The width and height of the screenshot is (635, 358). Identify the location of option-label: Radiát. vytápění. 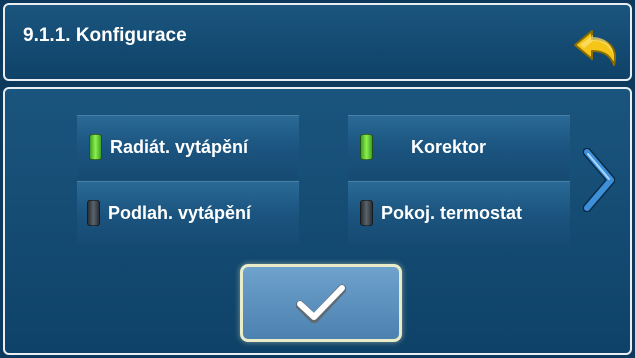
(179, 146).